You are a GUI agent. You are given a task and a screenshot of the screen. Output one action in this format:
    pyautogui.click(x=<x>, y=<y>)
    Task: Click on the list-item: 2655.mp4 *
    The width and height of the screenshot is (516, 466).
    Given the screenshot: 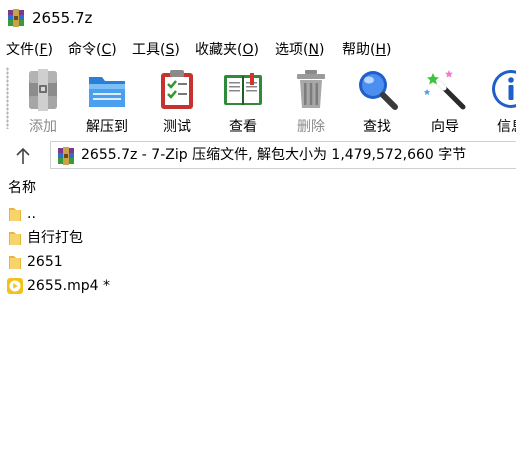 What is the action you would take?
    pyautogui.click(x=258, y=286)
    